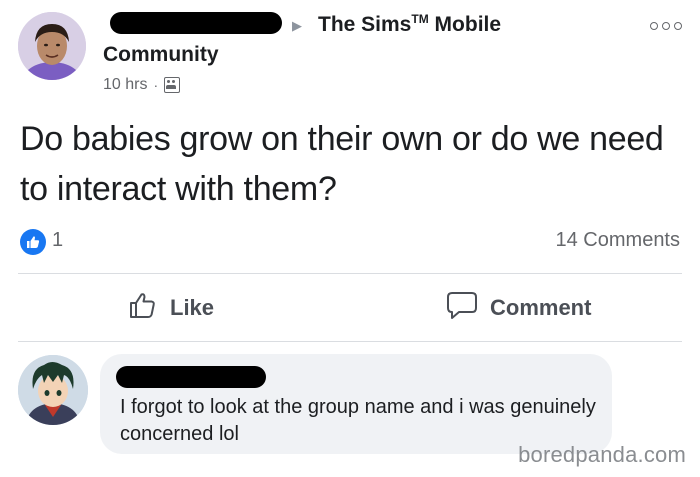 The height and width of the screenshot is (477, 700). Describe the element at coordinates (618, 240) in the screenshot. I see `comments-count-link: 14 Comments` at that location.